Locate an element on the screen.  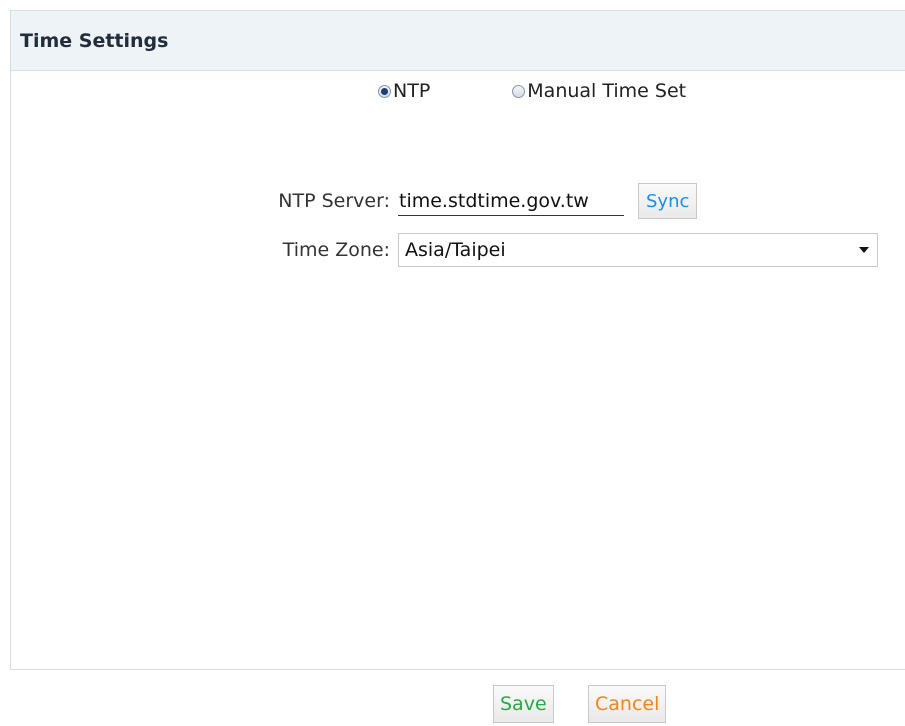
manual-time-radio-option: Manual Time Set is located at coordinates (599, 91).